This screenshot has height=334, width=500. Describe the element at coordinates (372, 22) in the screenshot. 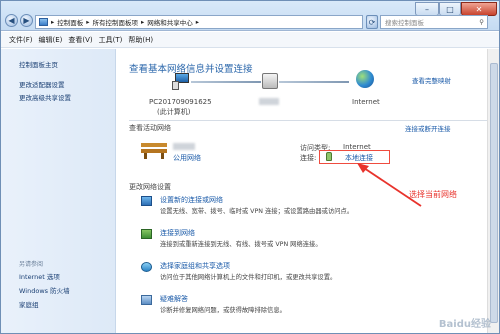

I see `refresh-button: ⟳` at that location.